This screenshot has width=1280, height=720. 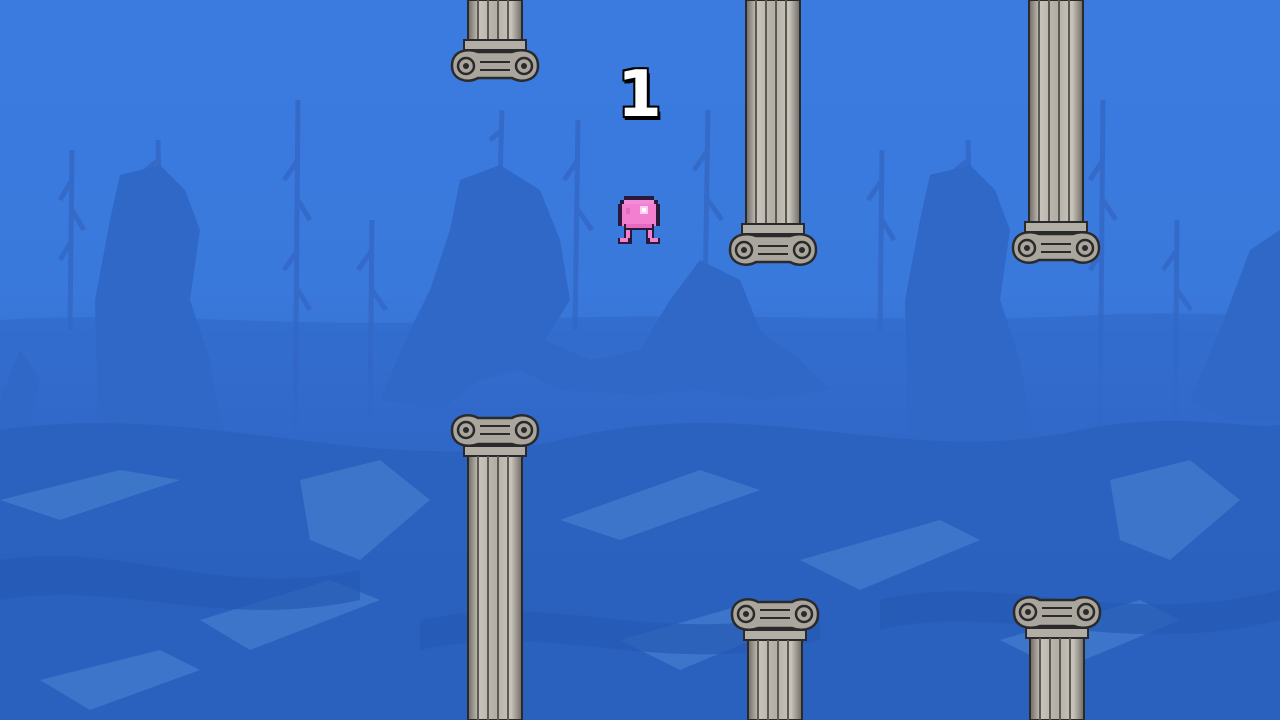 What do you see at coordinates (640, 95) in the screenshot?
I see `score-counter: 1` at bounding box center [640, 95].